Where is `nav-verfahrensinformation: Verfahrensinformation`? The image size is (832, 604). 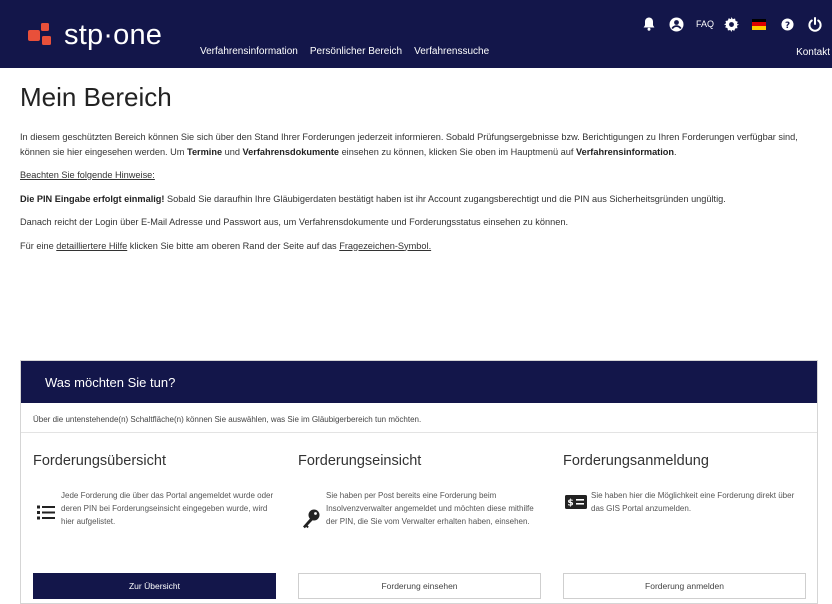
nav-verfahrensinformation: Verfahrensinformation is located at coordinates (249, 51).